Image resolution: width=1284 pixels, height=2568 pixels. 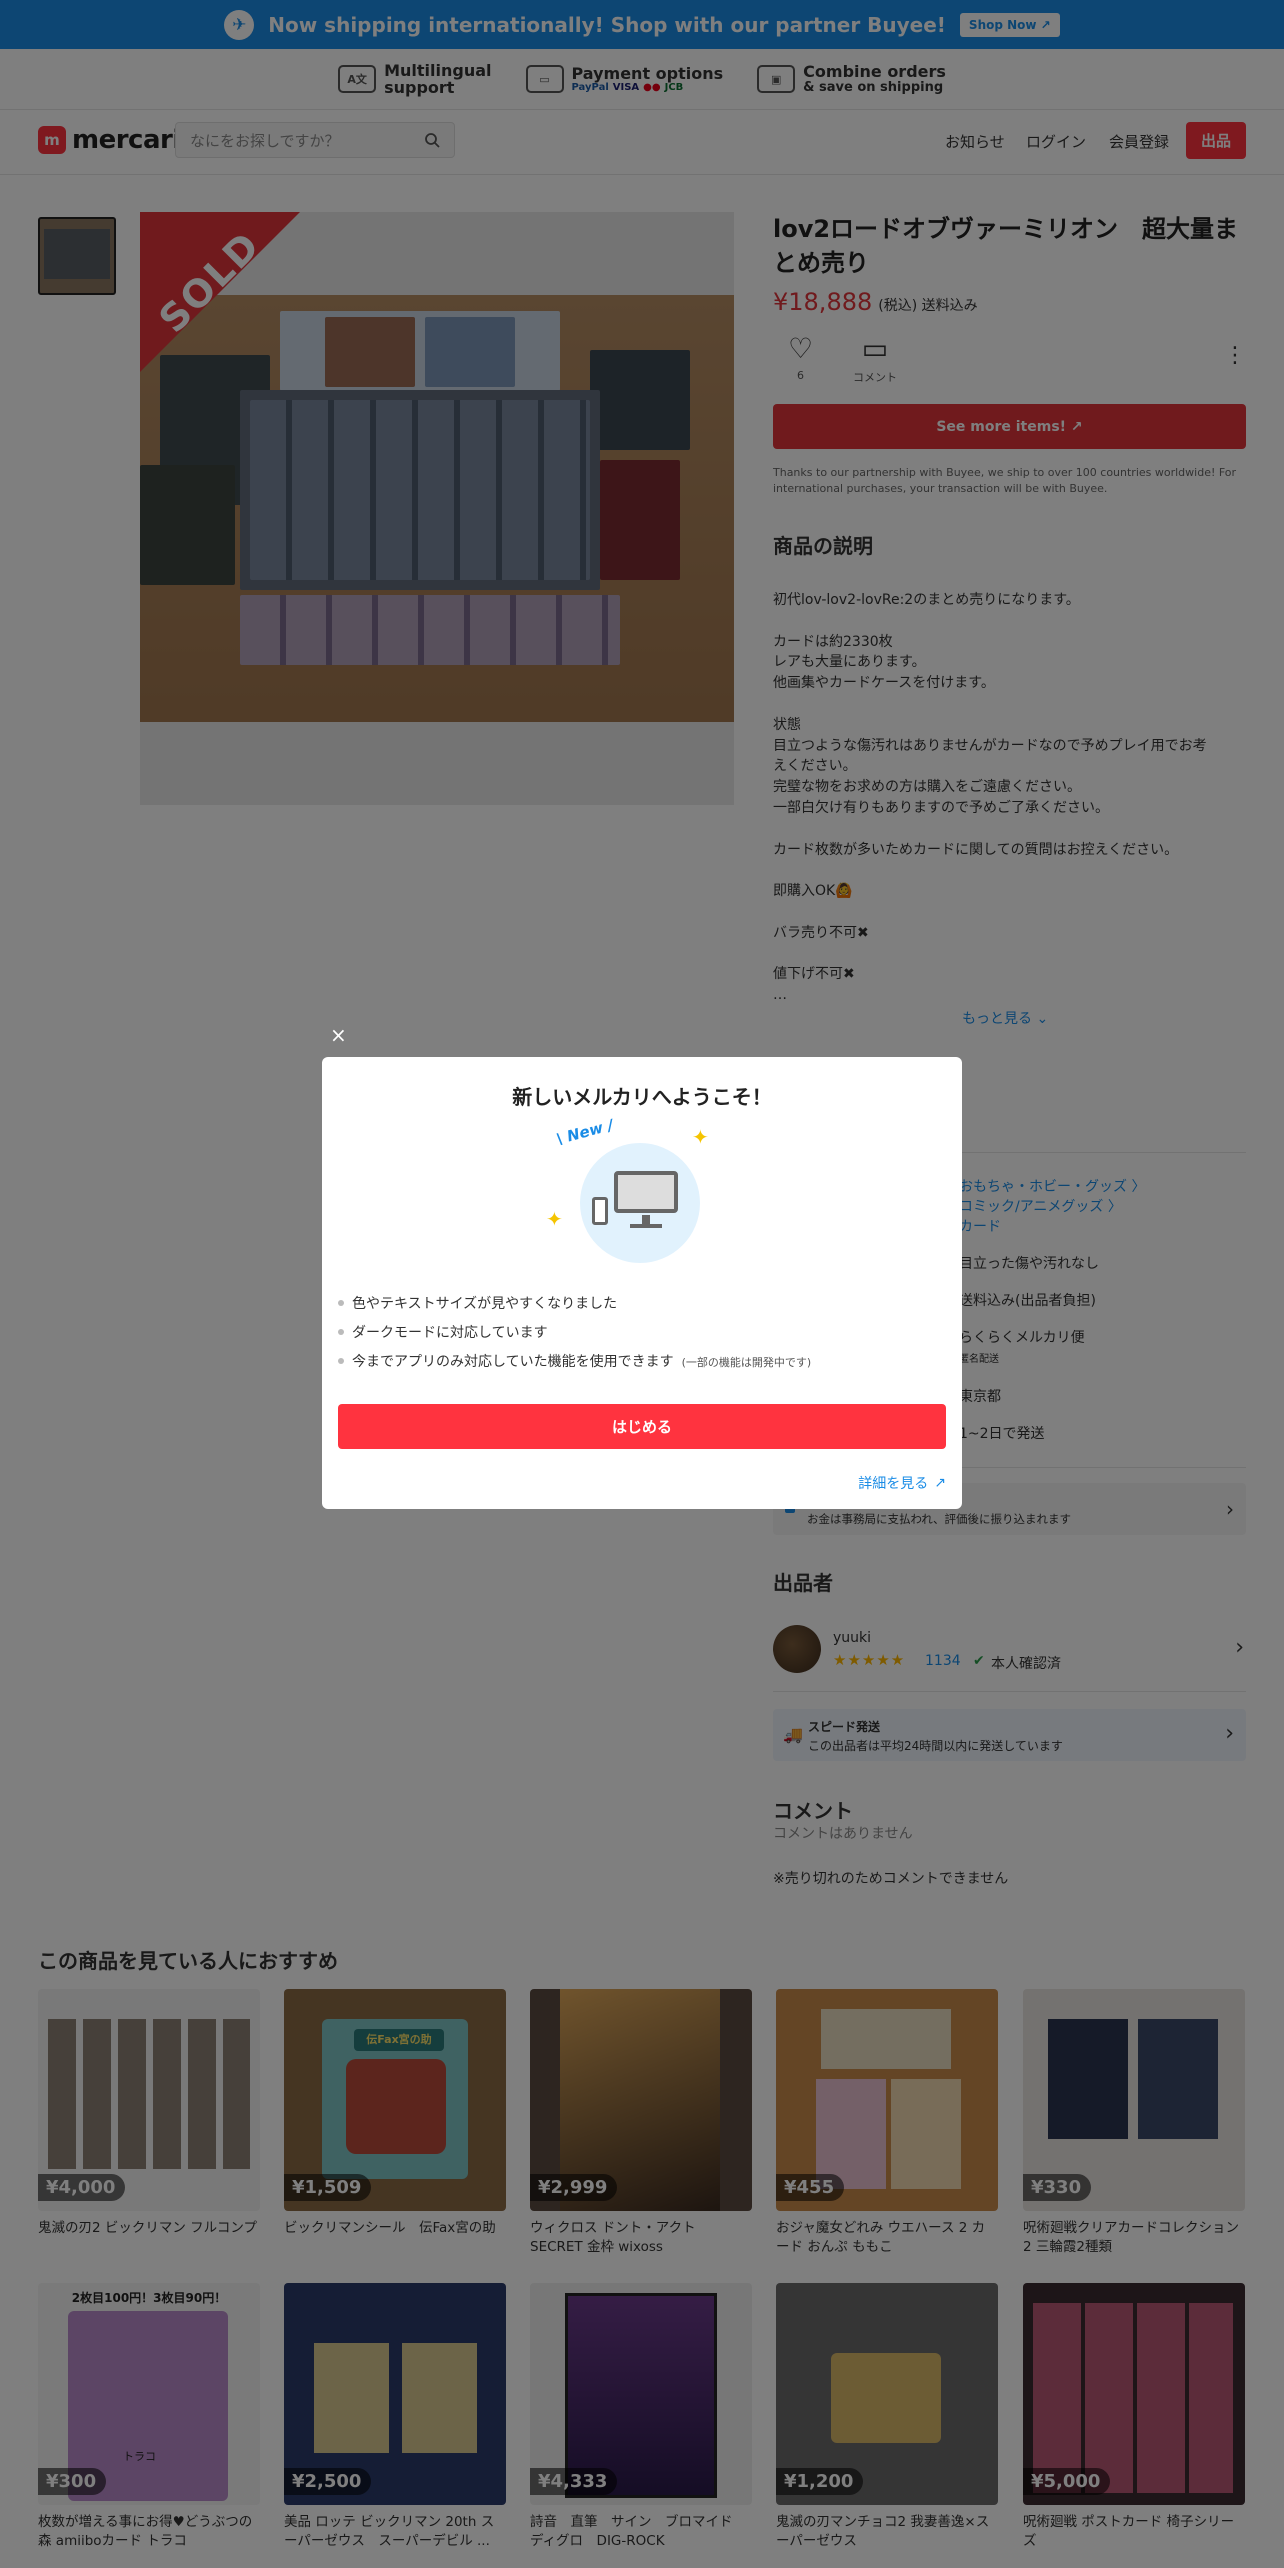 What do you see at coordinates (477, 1303) in the screenshot?
I see `modal-bullet: 色やテキストサイズが見やすくなりました` at bounding box center [477, 1303].